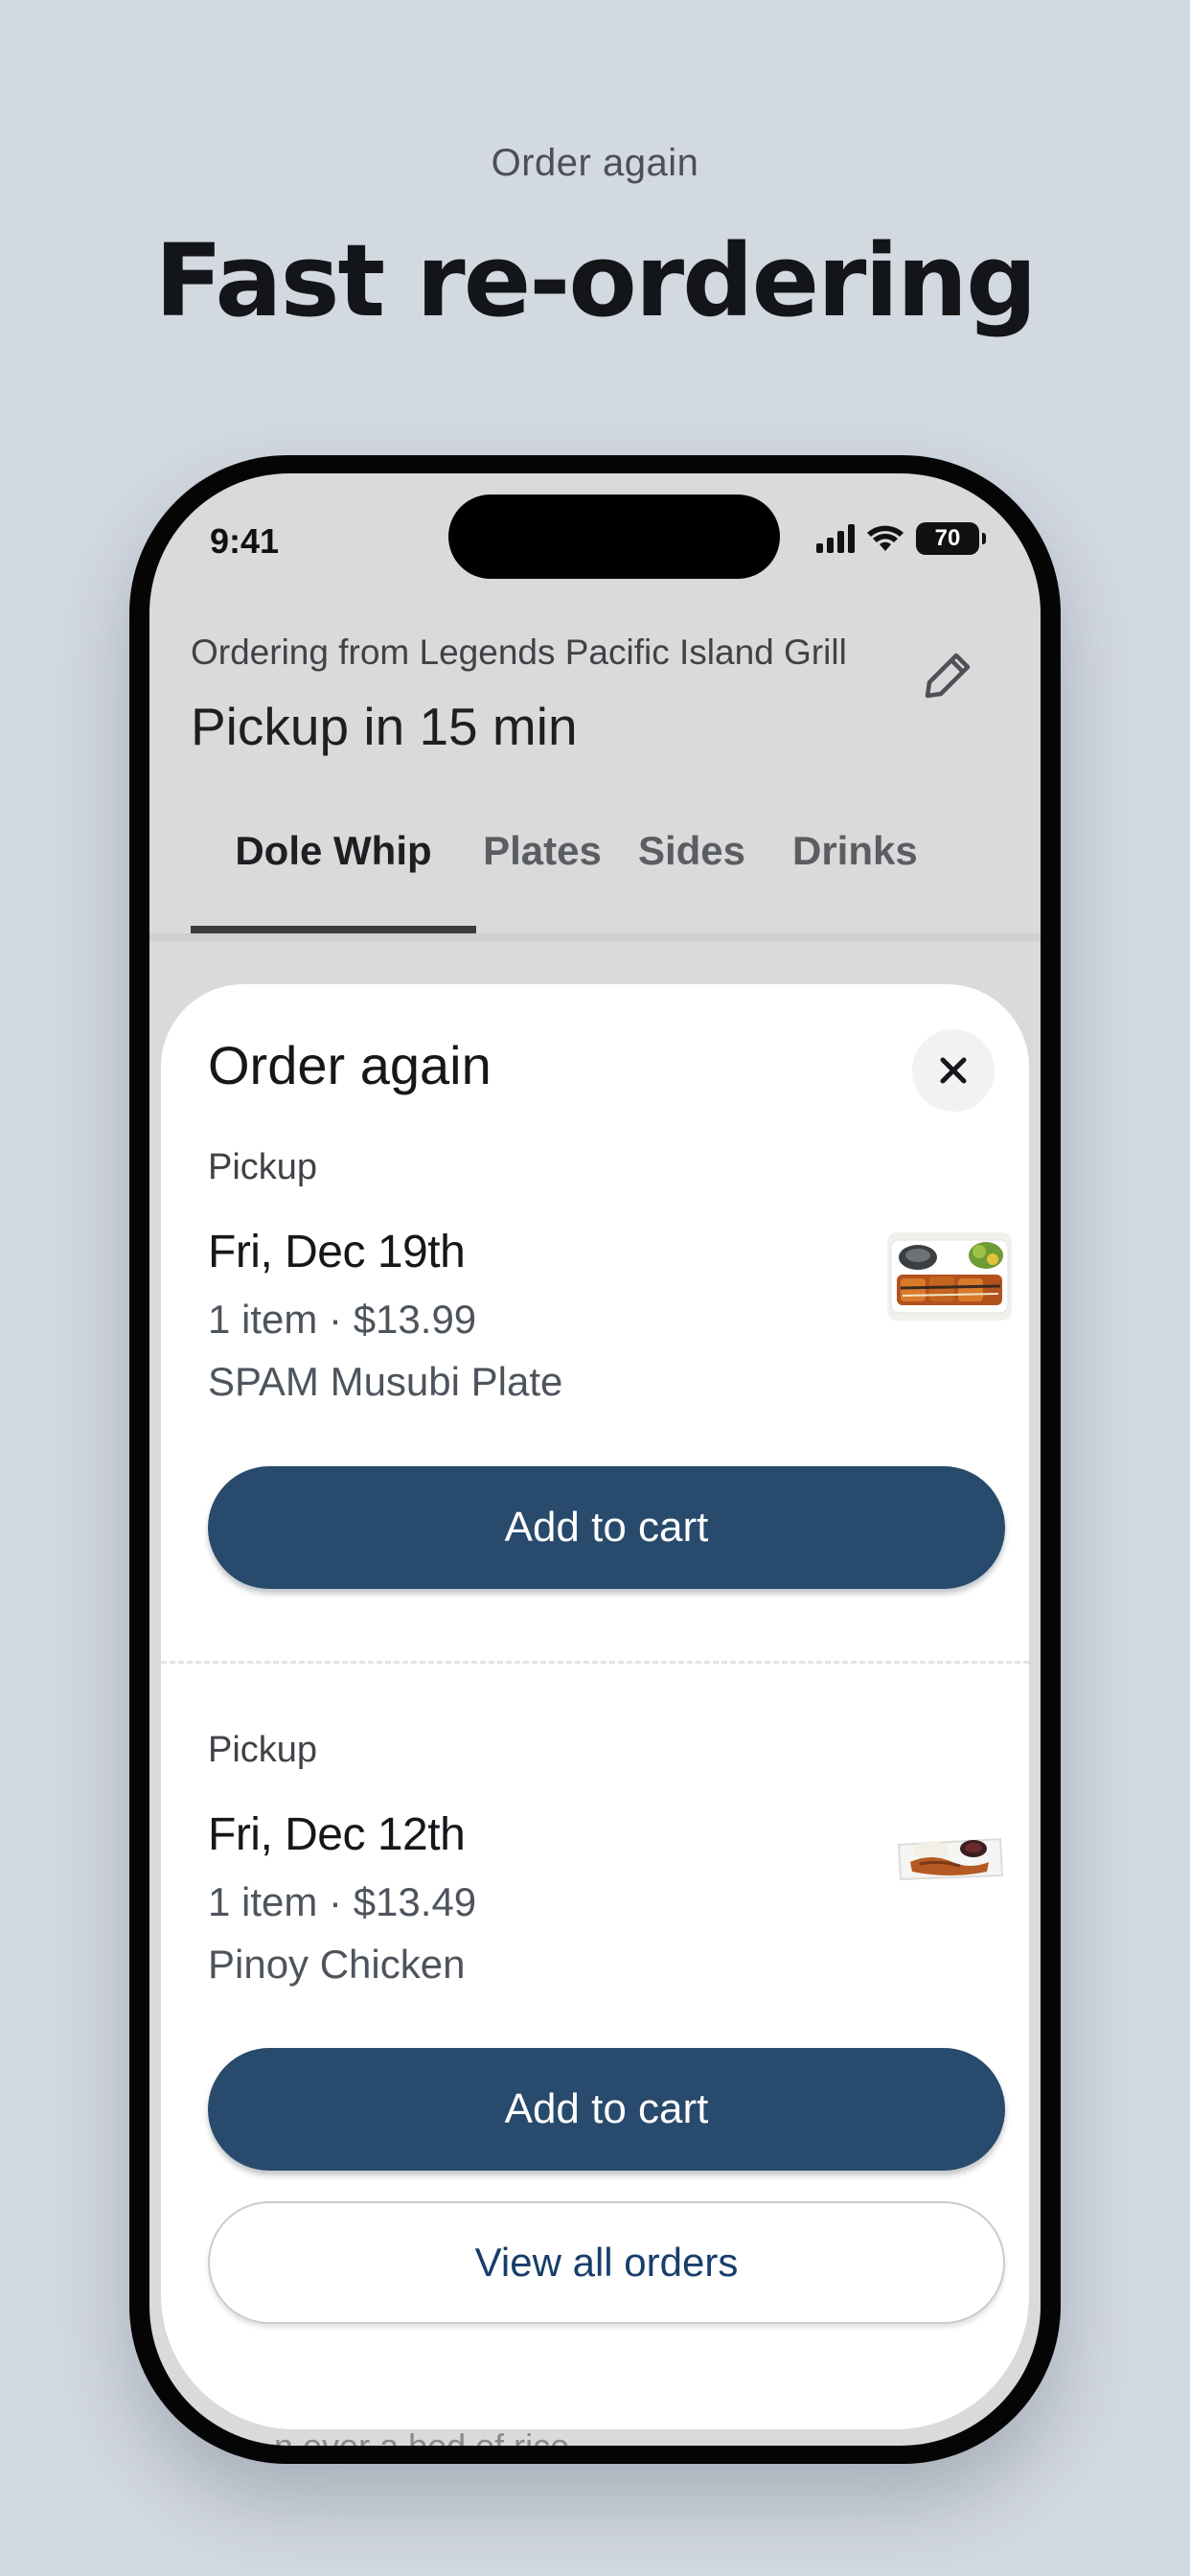 The image size is (1190, 2576). What do you see at coordinates (855, 851) in the screenshot?
I see `tab-label: Drinks` at bounding box center [855, 851].